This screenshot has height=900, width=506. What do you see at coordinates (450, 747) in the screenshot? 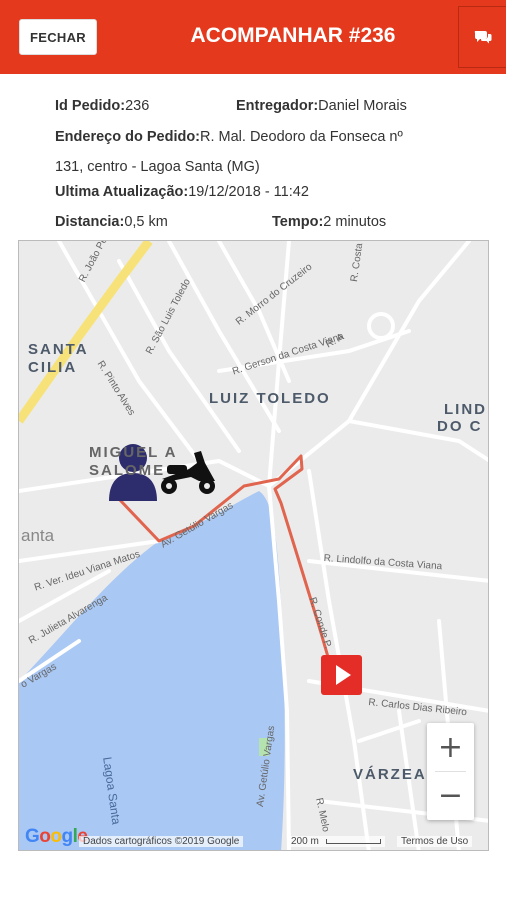
I see `zoom-in-button: +` at bounding box center [450, 747].